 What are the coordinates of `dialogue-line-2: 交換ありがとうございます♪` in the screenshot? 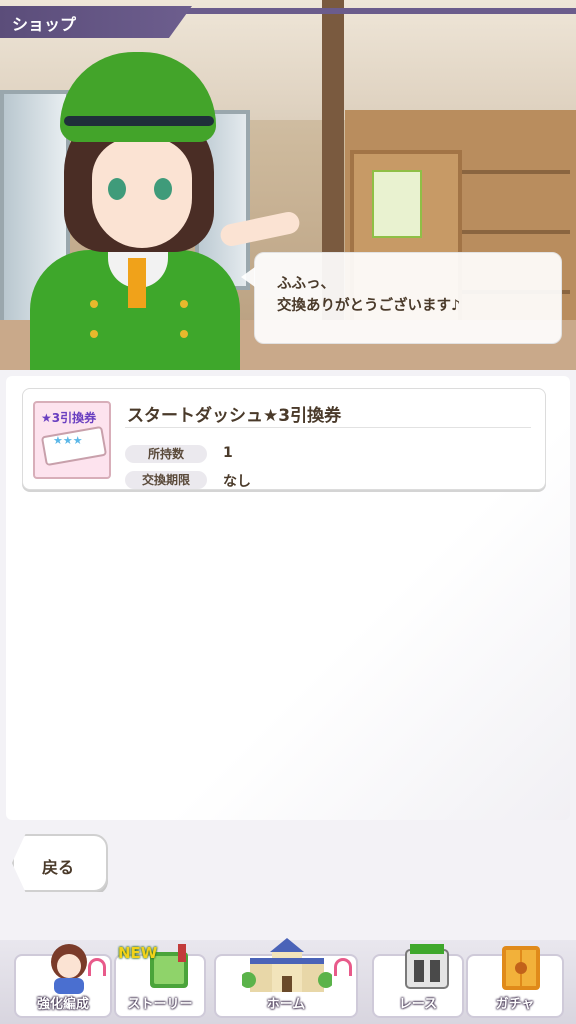 It's located at (369, 306).